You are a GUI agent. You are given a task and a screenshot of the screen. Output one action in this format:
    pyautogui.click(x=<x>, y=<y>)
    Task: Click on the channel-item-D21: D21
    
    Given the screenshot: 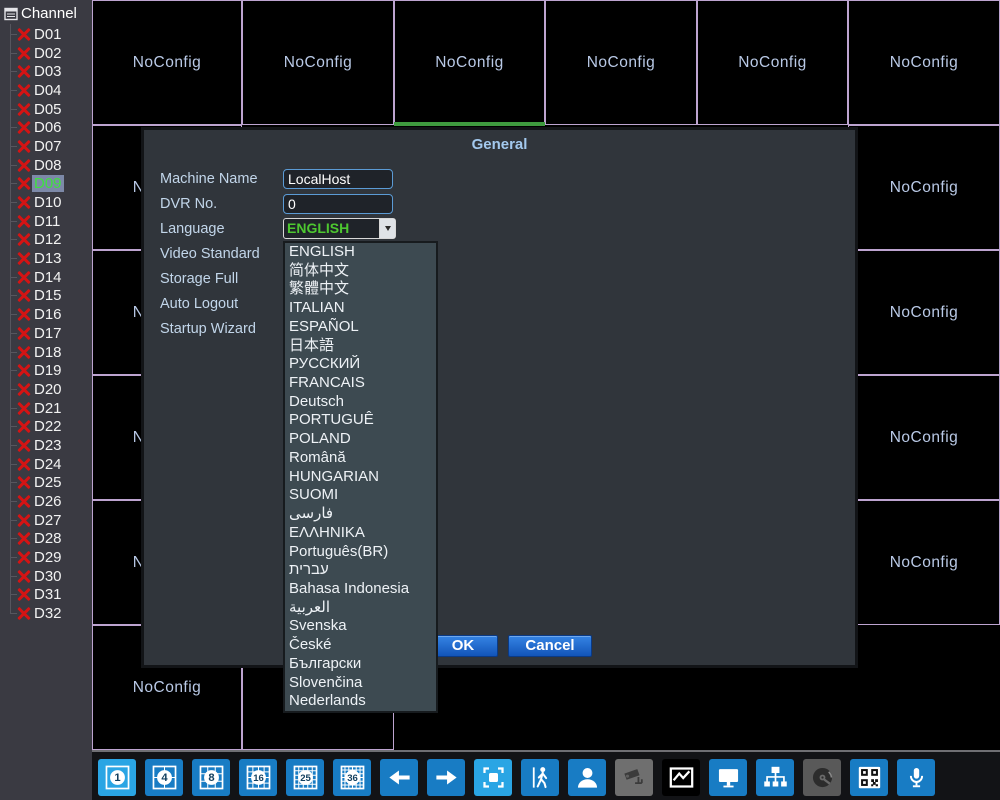 What is the action you would take?
    pyautogui.click(x=46, y=408)
    